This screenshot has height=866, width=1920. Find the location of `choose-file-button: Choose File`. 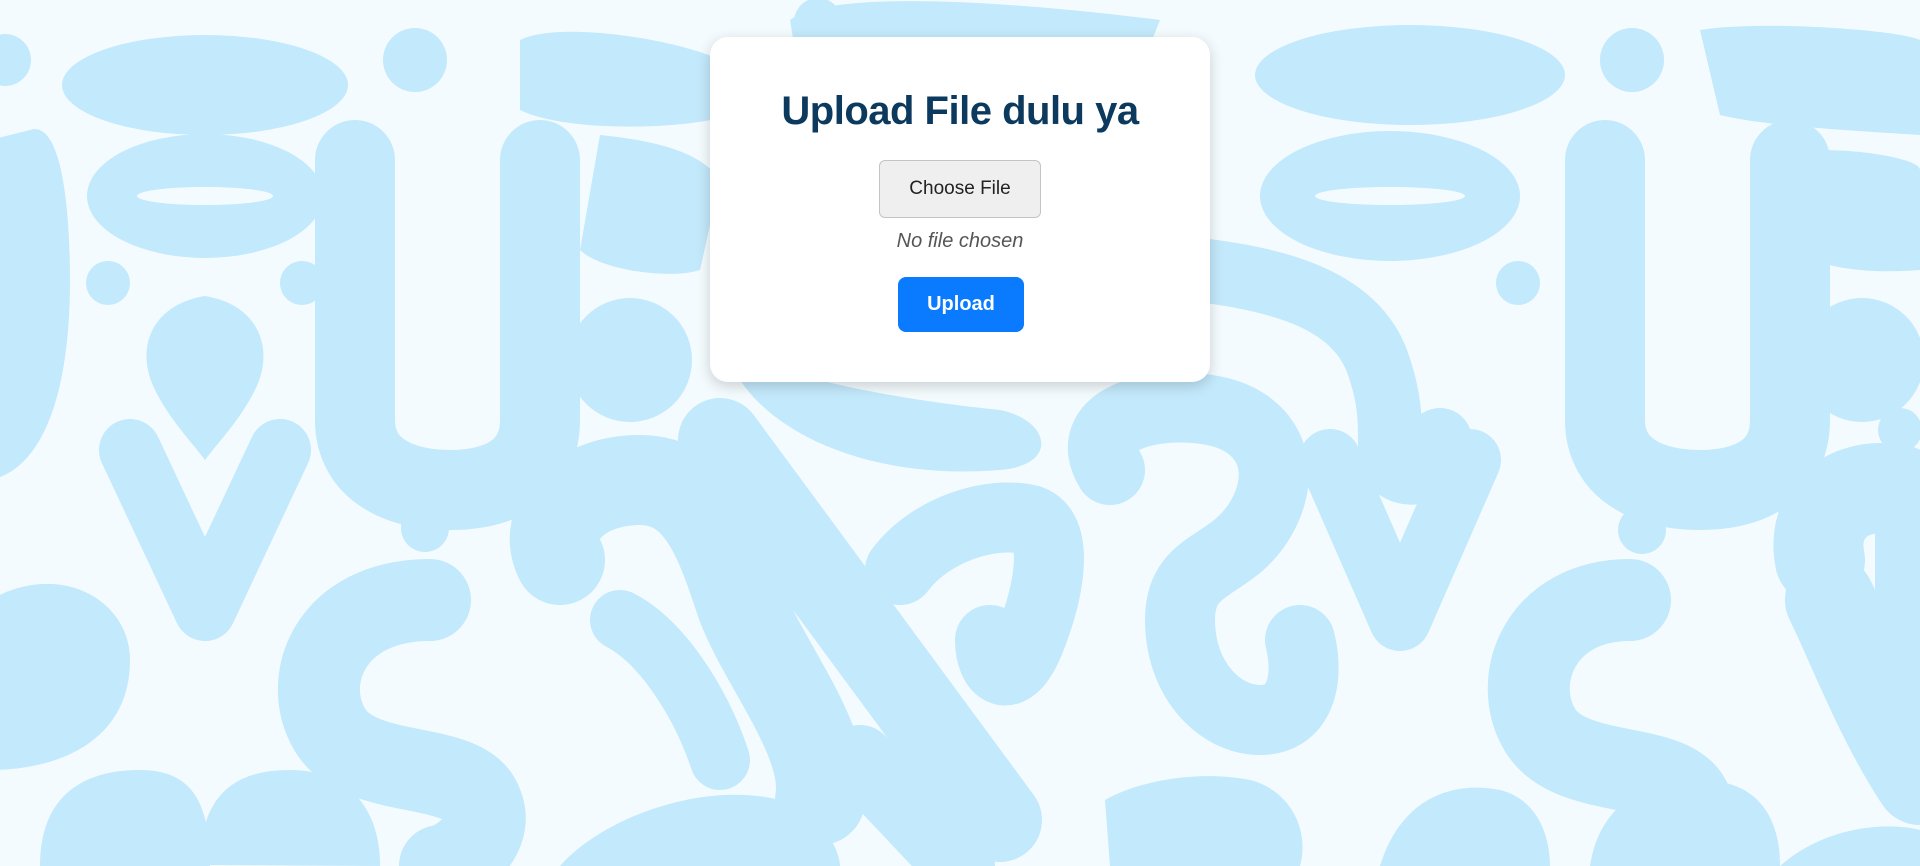

choose-file-button: Choose File is located at coordinates (960, 189).